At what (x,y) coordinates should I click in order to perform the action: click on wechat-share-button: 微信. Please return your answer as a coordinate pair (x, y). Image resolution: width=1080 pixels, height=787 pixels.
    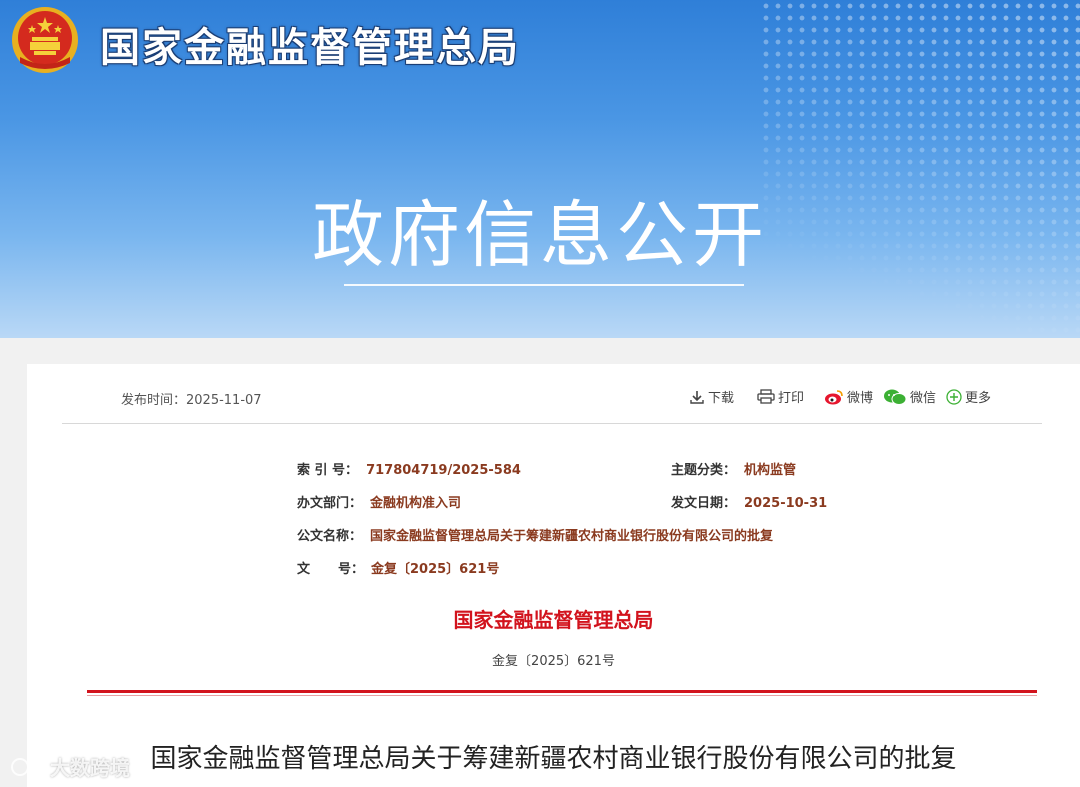
    Looking at the image, I should click on (909, 396).